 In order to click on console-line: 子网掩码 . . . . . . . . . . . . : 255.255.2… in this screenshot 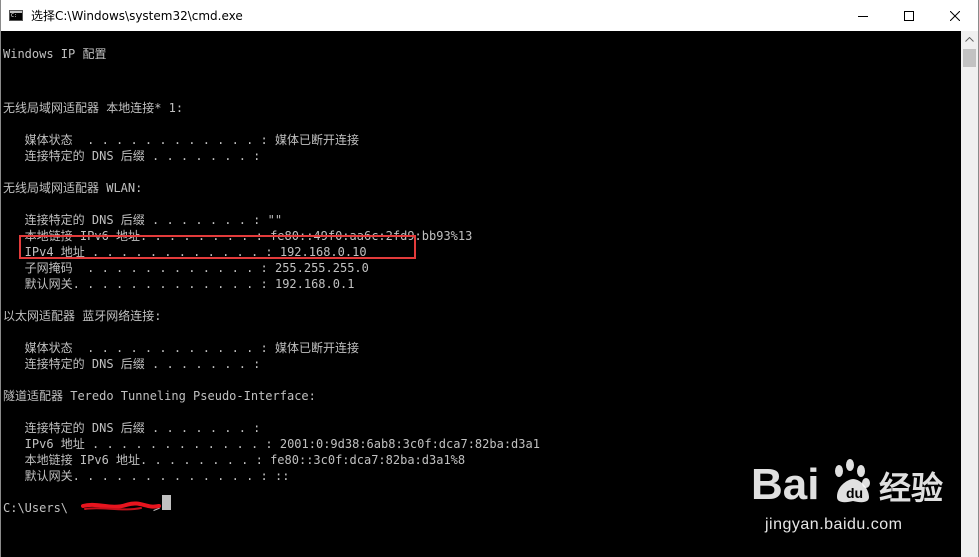, I will do `click(186, 268)`.